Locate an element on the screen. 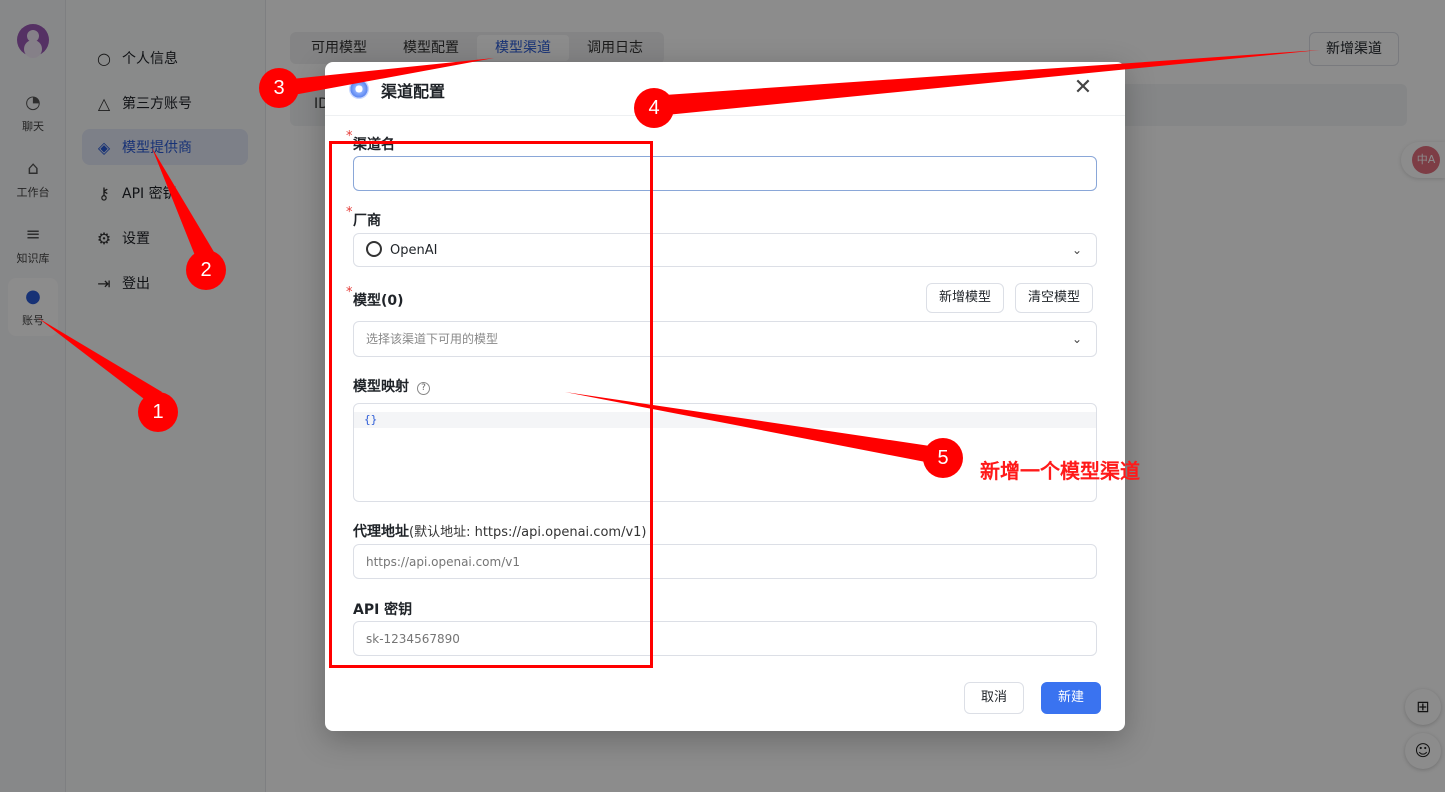 This screenshot has height=792, width=1445. annotation-badge-1: 1 is located at coordinates (158, 412).